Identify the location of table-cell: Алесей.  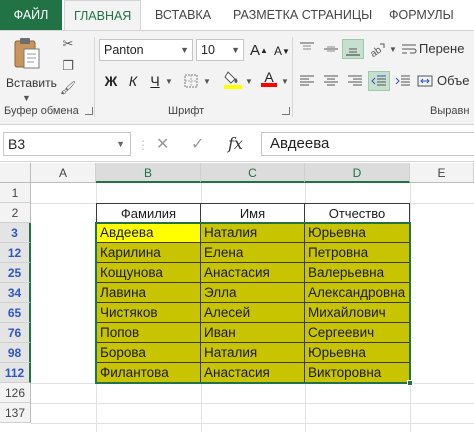
(253, 313).